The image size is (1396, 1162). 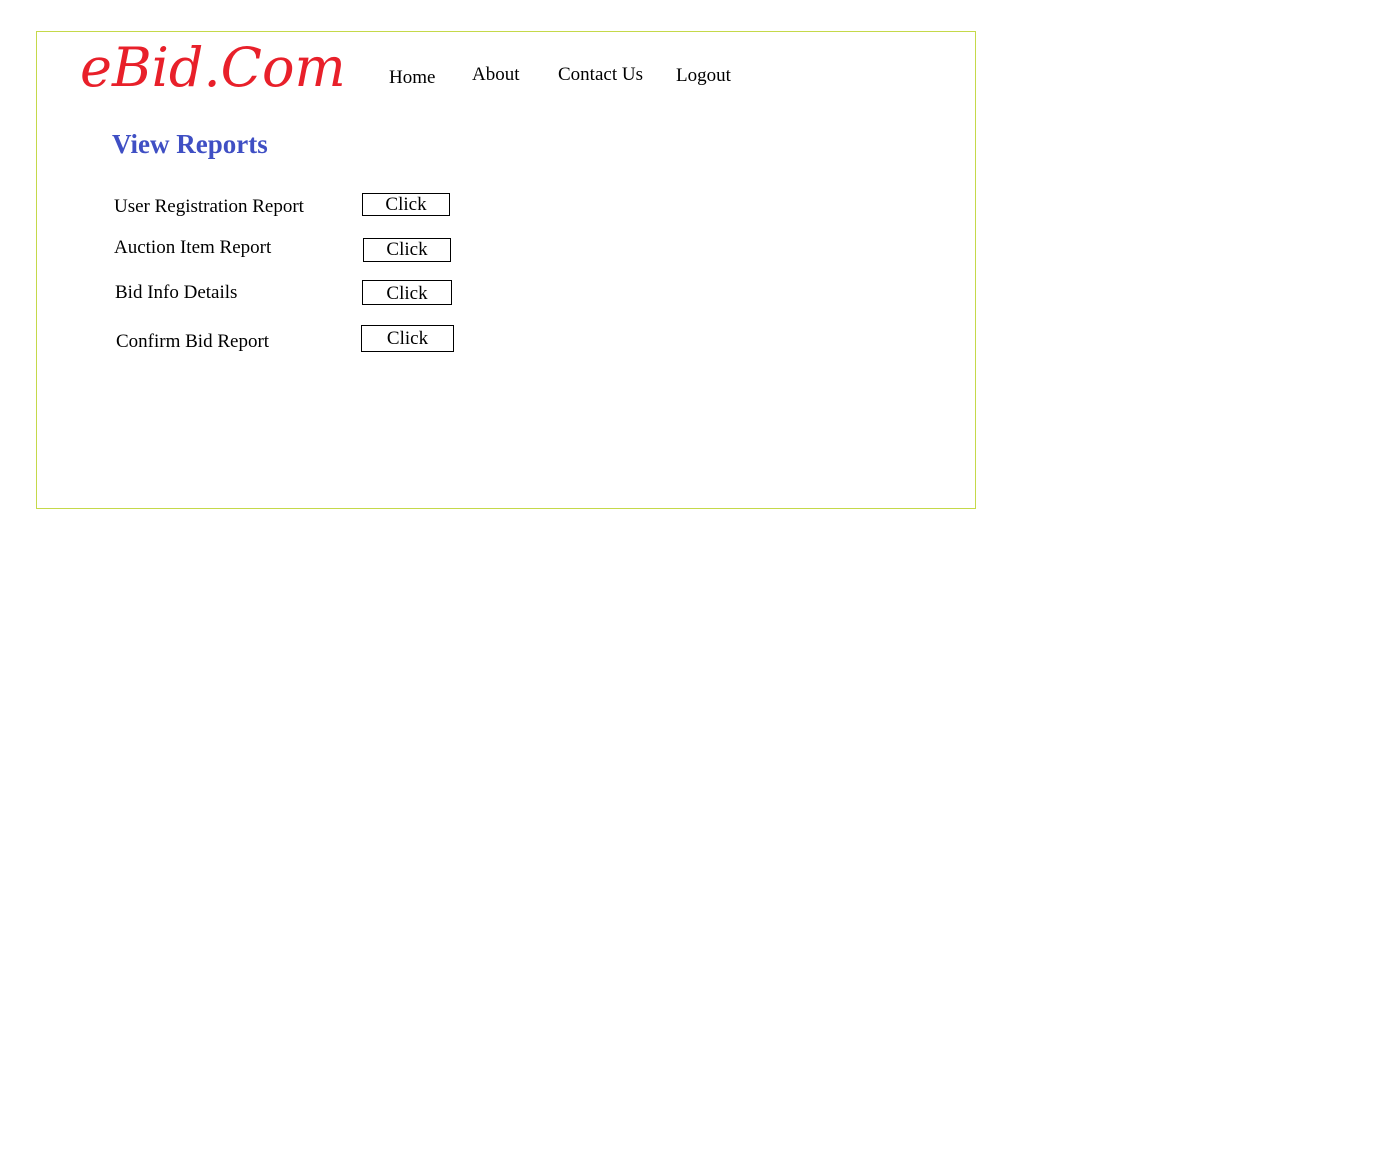 What do you see at coordinates (190, 144) in the screenshot?
I see `page-title: View Reports` at bounding box center [190, 144].